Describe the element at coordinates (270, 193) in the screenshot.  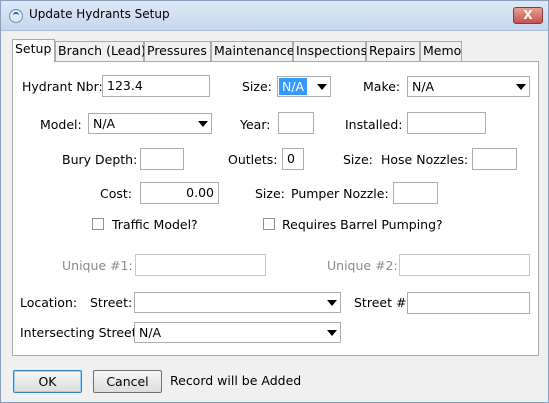
I see `pumper-size-label: Size:` at that location.